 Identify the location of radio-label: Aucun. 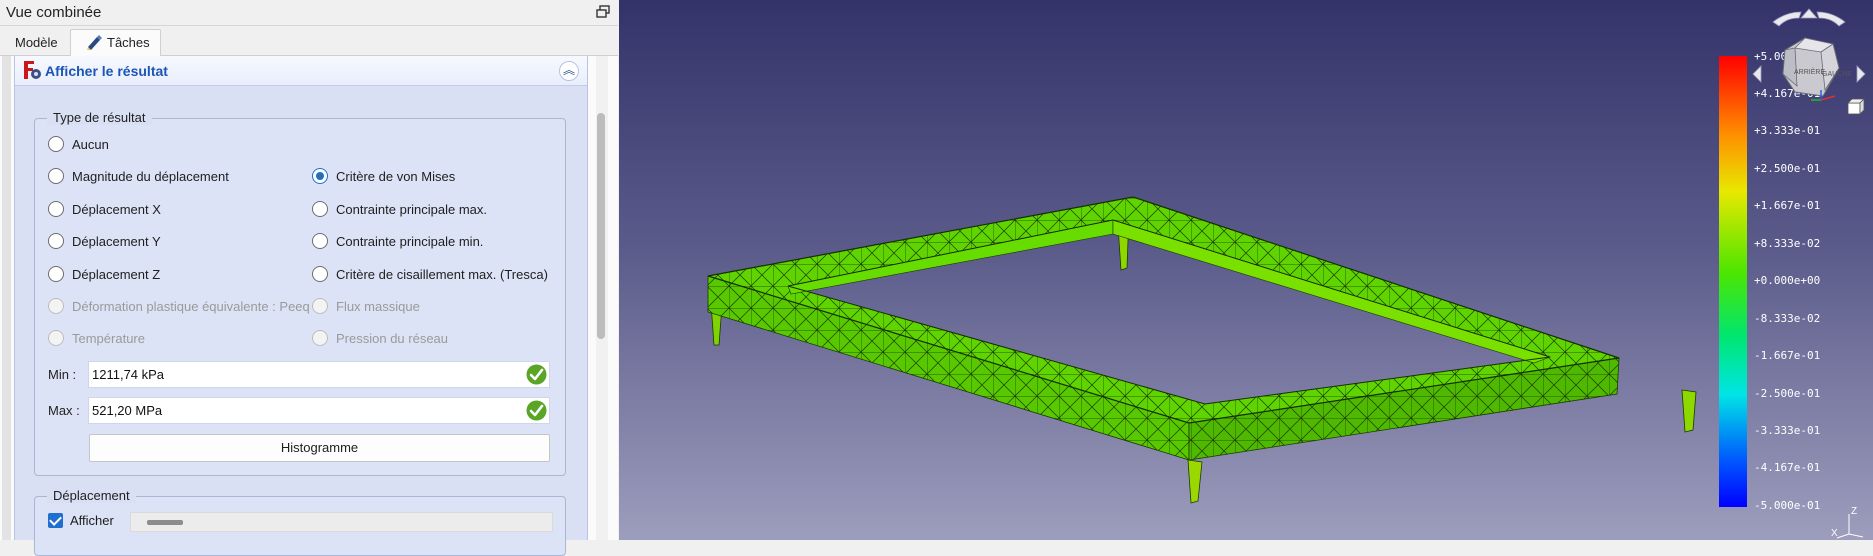
(90, 144).